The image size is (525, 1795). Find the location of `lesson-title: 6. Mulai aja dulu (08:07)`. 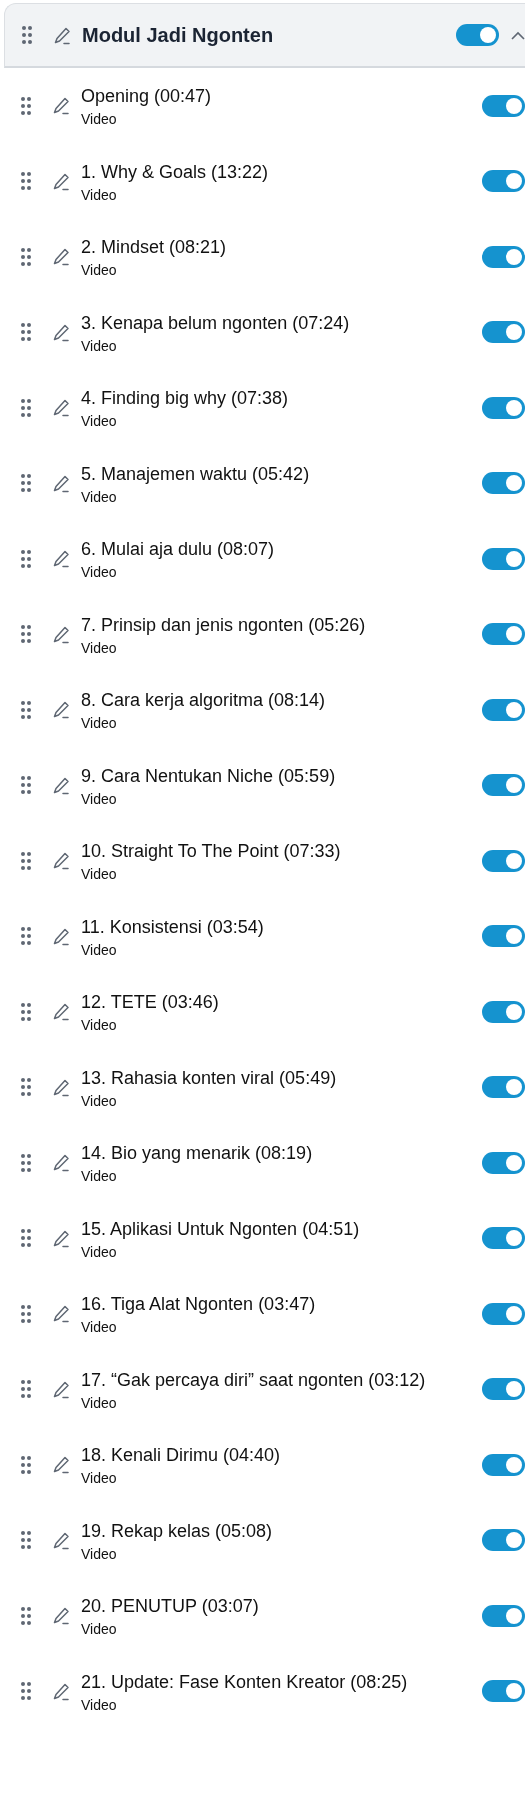

lesson-title: 6. Mulai aja dulu (08:07) is located at coordinates (178, 550).